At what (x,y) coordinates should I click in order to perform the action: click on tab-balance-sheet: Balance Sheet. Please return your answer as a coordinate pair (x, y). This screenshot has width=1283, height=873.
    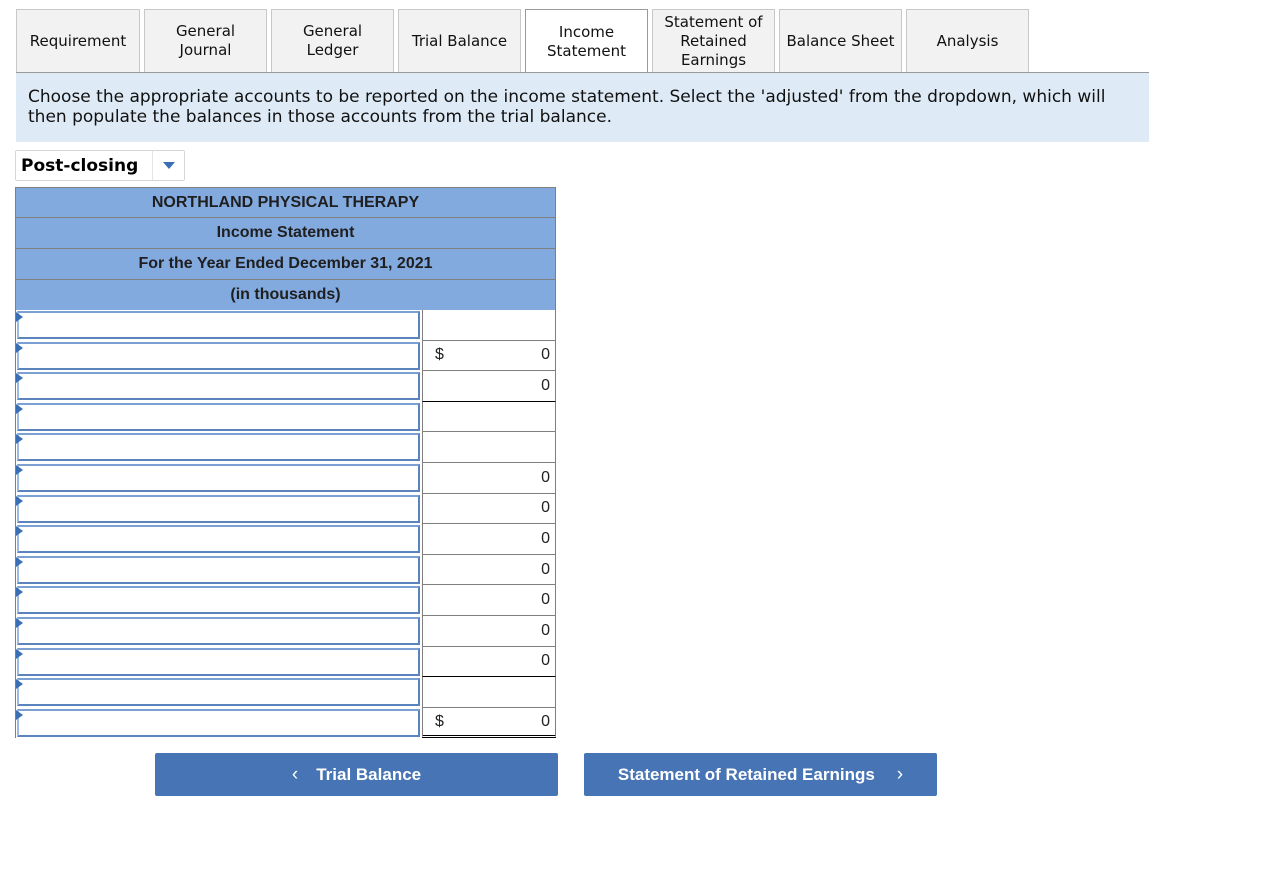
    Looking at the image, I should click on (840, 40).